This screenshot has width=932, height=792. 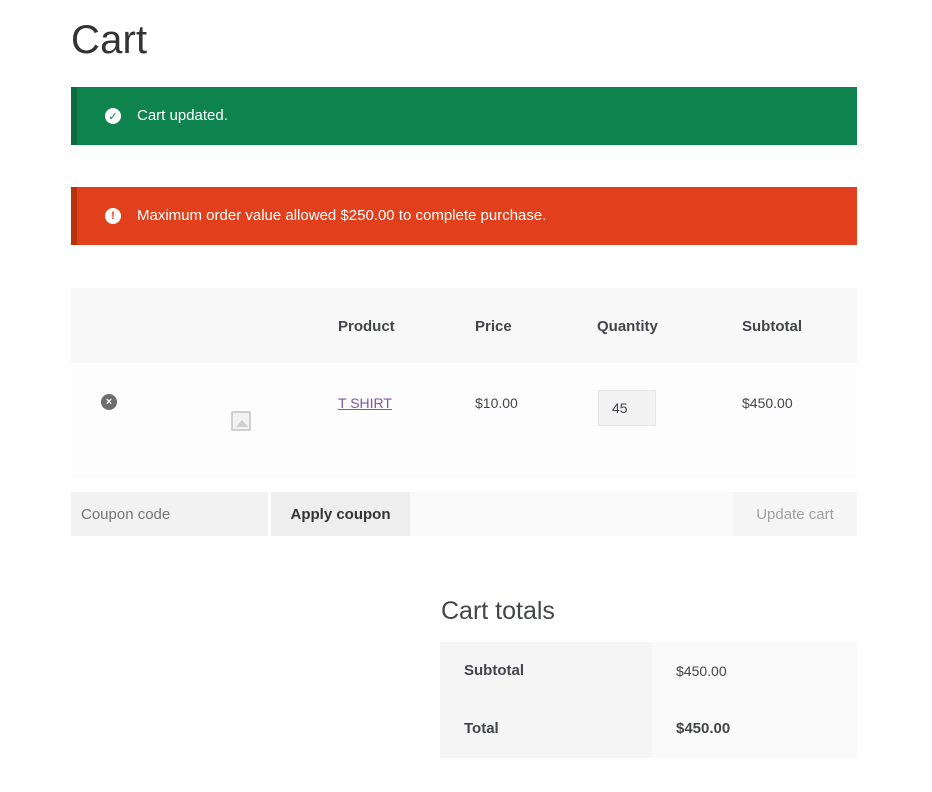 I want to click on header-quantity: Quantity, so click(x=627, y=326).